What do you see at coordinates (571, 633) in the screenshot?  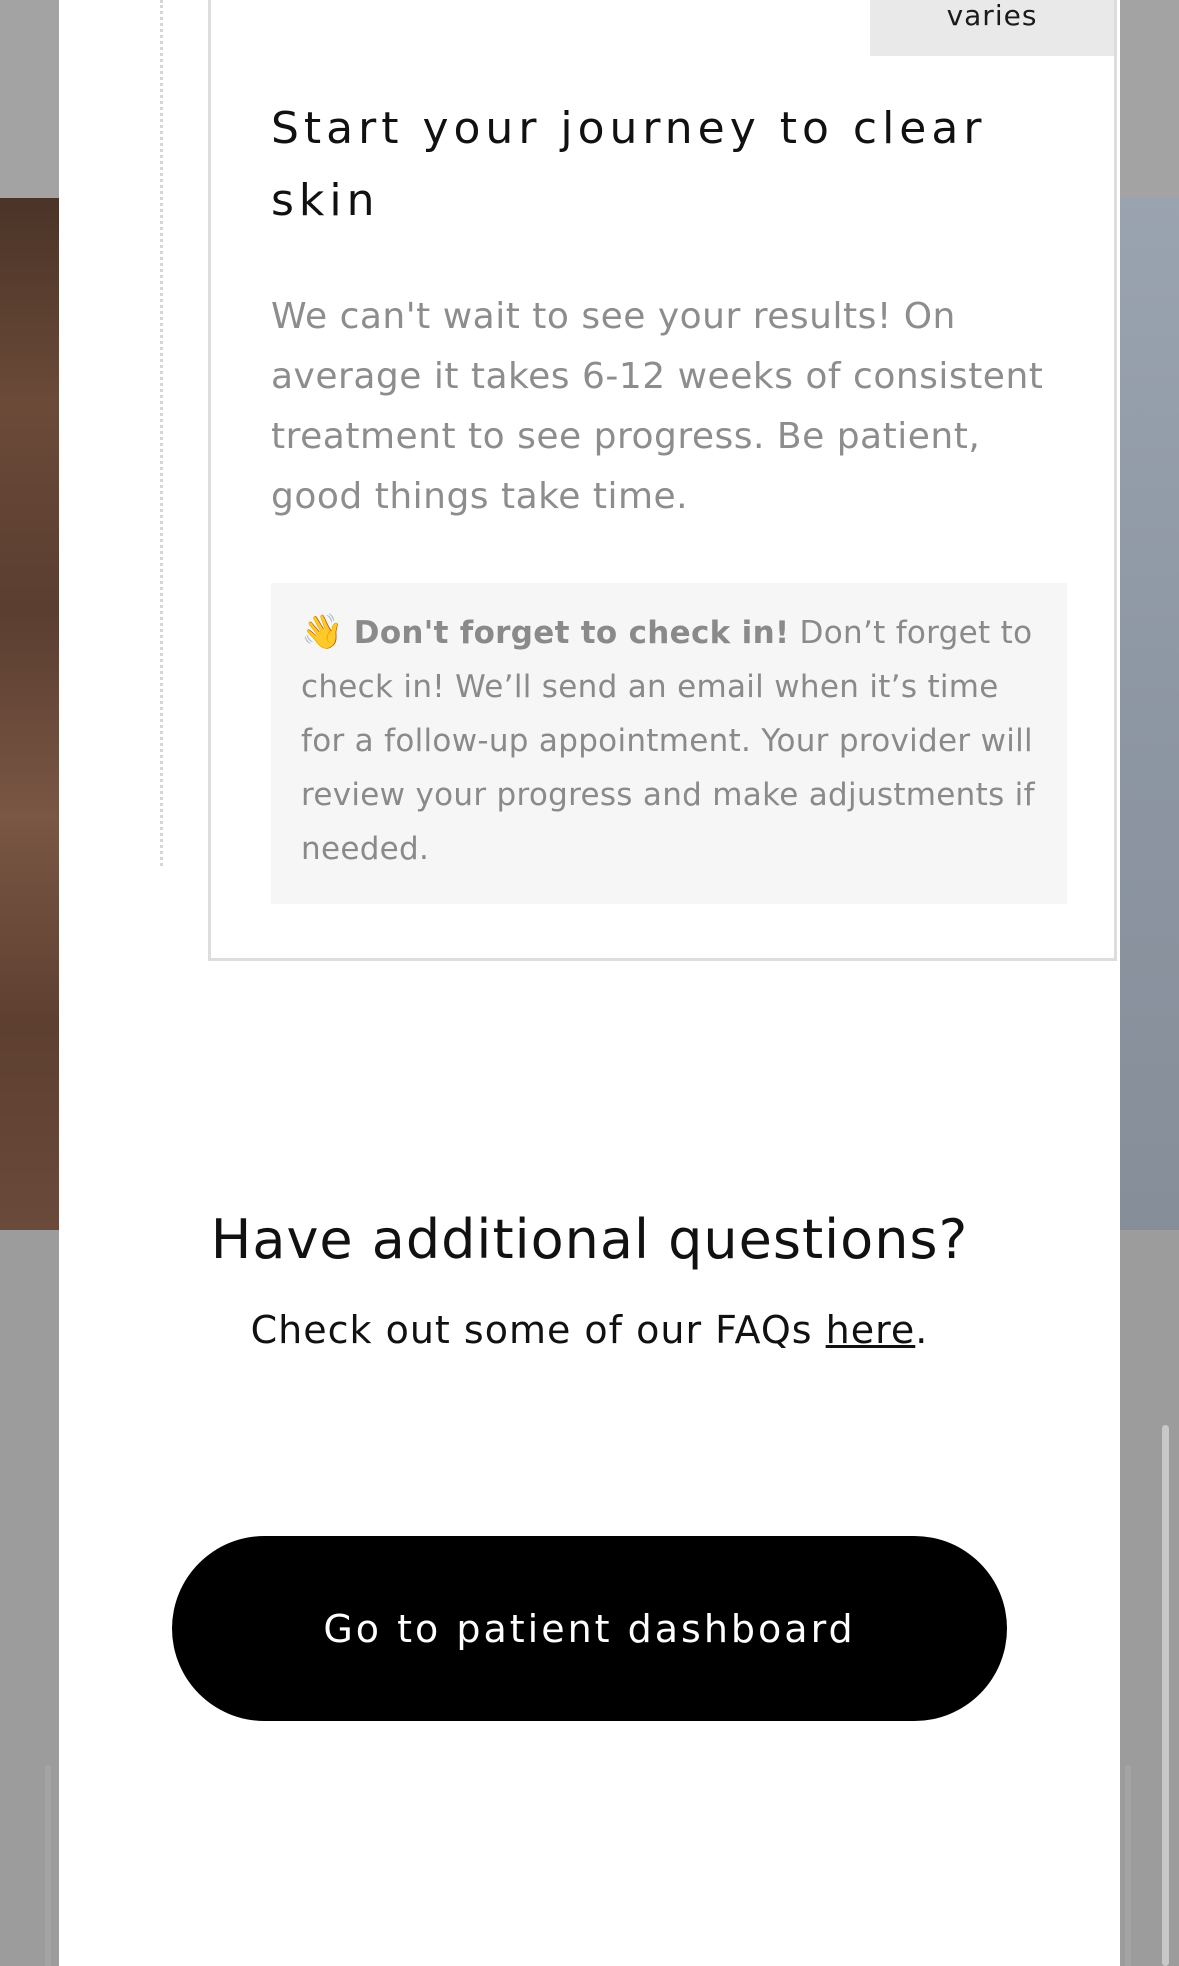 I see `callout-heading: Don't forget to check in!` at bounding box center [571, 633].